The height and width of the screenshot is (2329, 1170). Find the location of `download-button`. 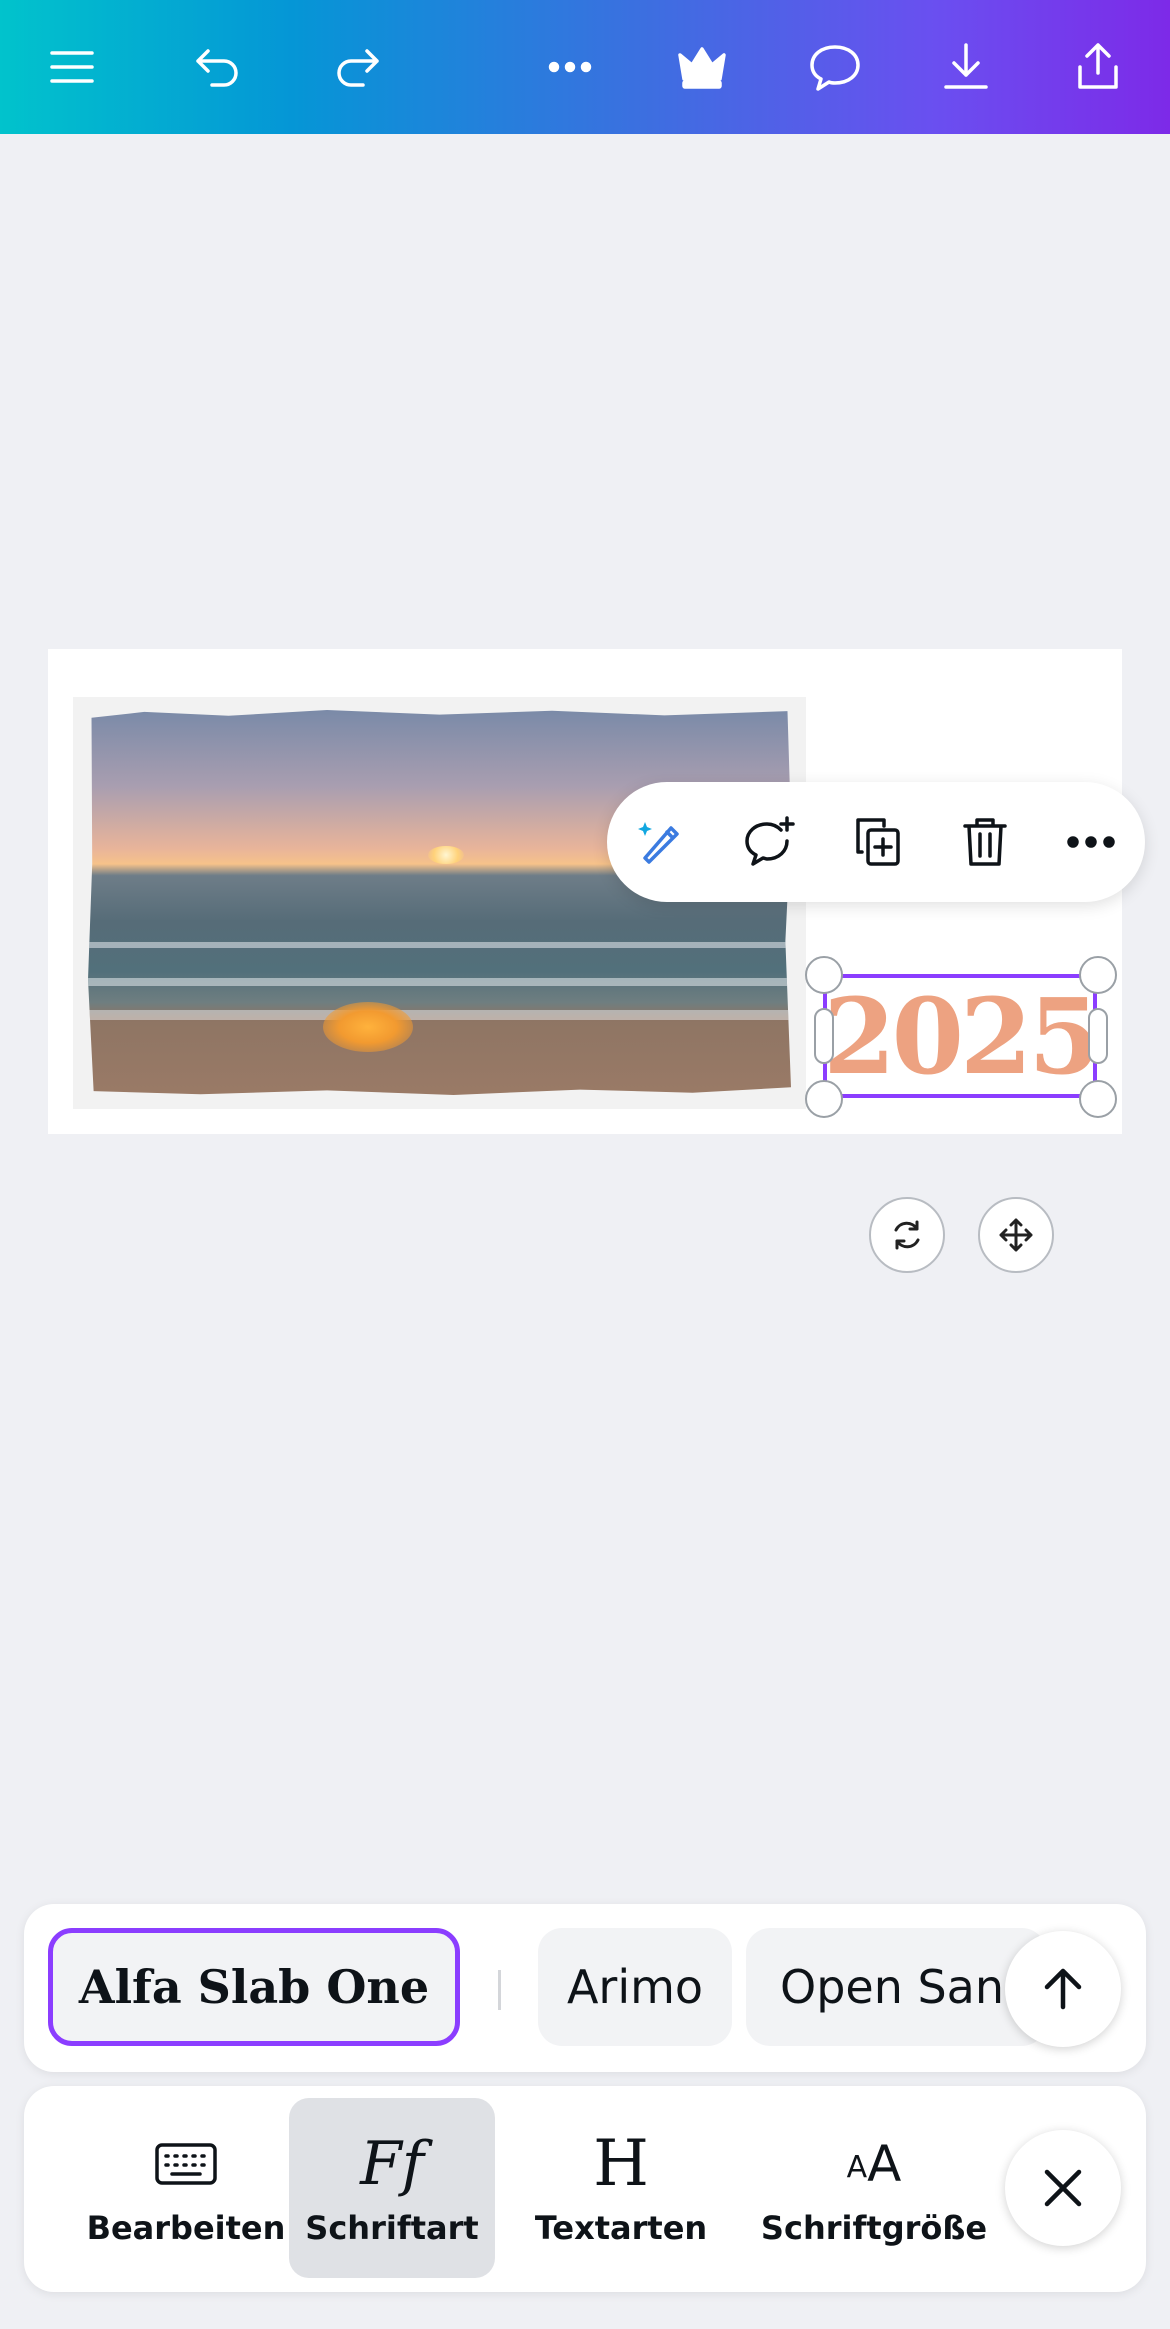

download-button is located at coordinates (966, 67).